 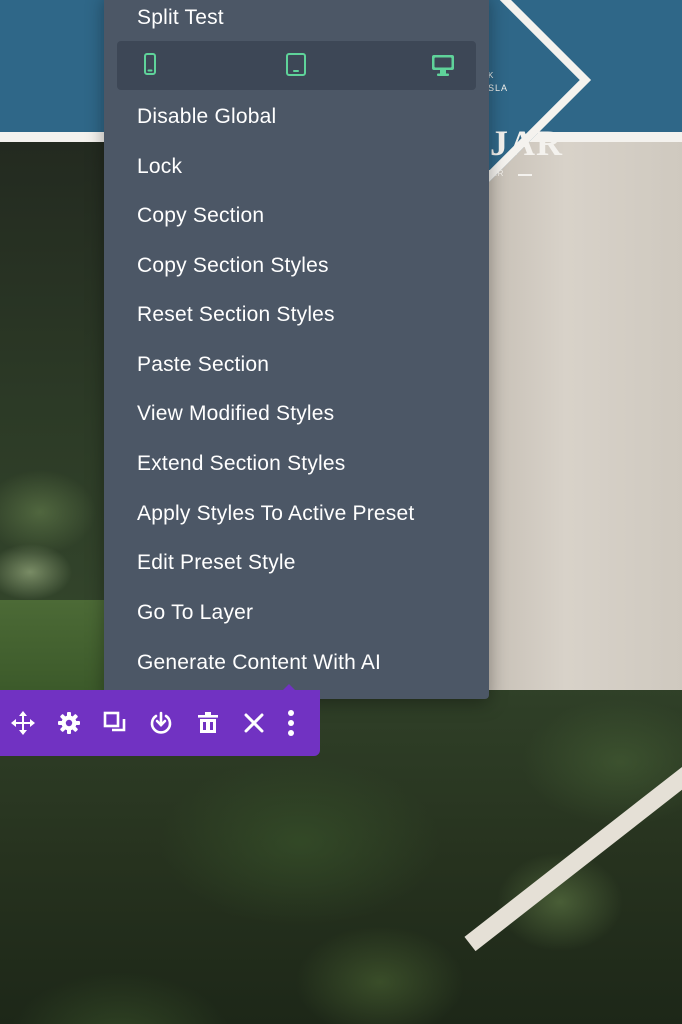 What do you see at coordinates (275, 514) in the screenshot?
I see `menu-item-apply-styles-to-active-preset: Apply Styles To Active Preset` at bounding box center [275, 514].